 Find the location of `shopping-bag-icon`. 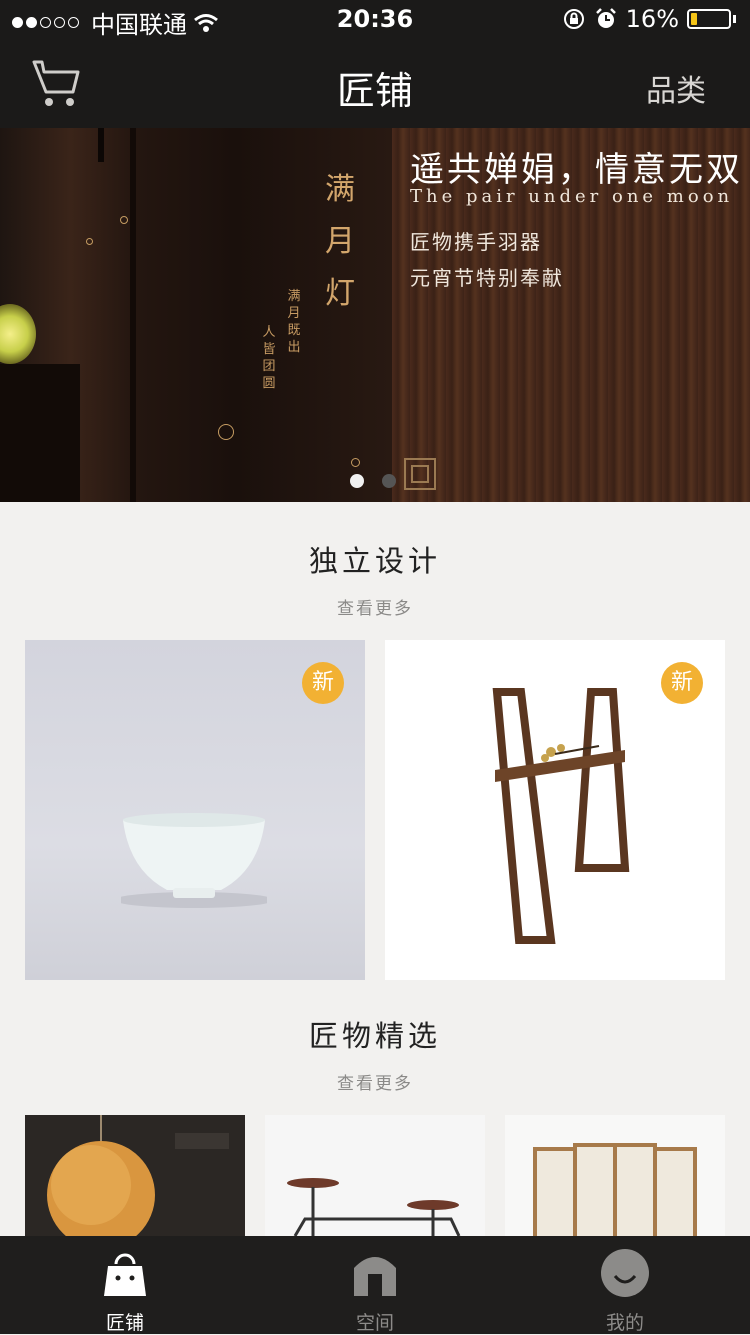

shopping-bag-icon is located at coordinates (125, 1274).